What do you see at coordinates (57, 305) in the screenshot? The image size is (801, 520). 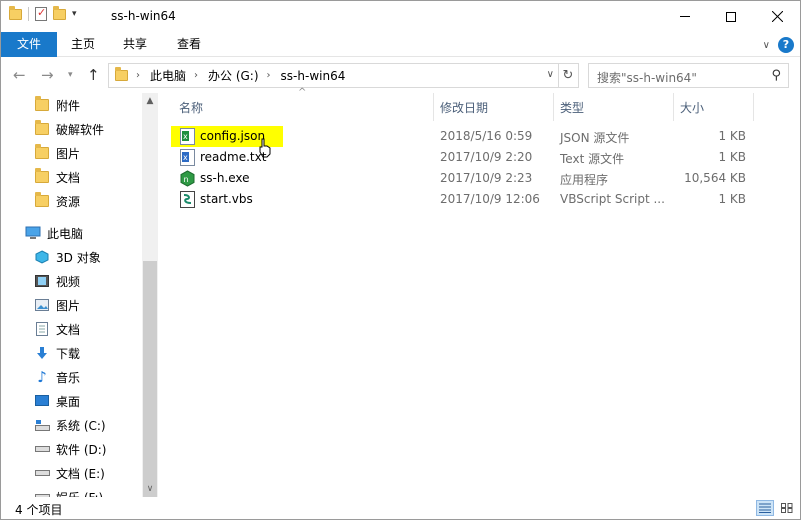 I see `nav-item-pictures: 图片` at bounding box center [57, 305].